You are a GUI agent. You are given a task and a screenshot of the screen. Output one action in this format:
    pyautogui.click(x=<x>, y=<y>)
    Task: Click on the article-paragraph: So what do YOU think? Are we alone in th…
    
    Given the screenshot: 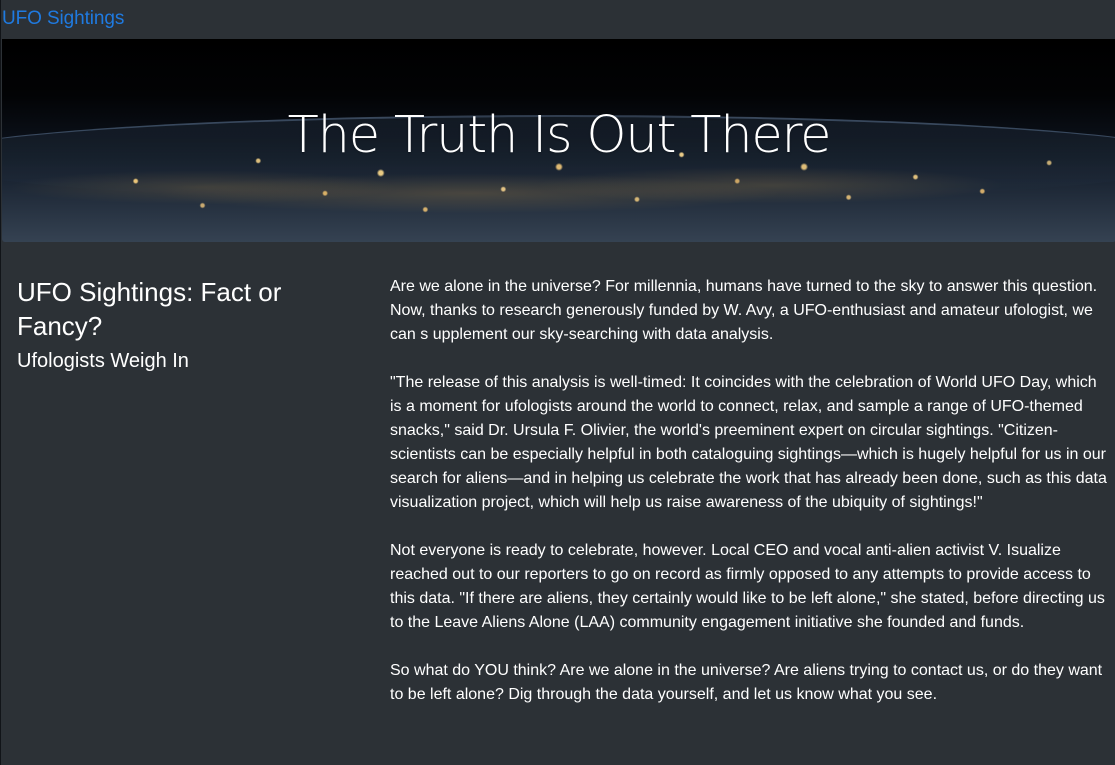 What is the action you would take?
    pyautogui.click(x=746, y=682)
    